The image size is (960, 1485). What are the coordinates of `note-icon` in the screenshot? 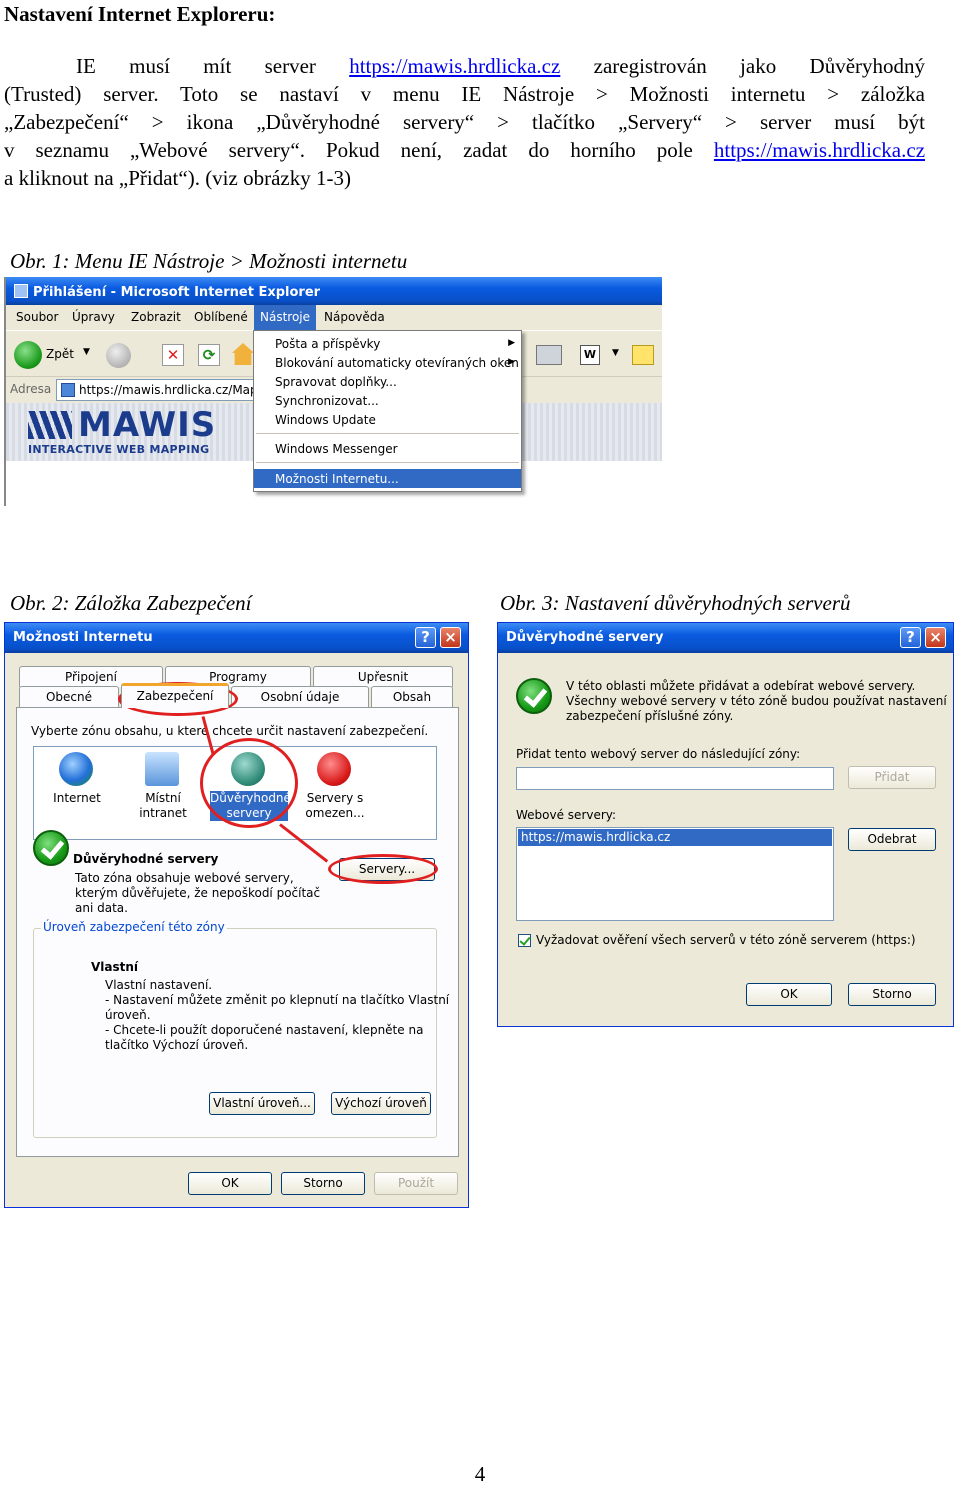 It's located at (643, 355).